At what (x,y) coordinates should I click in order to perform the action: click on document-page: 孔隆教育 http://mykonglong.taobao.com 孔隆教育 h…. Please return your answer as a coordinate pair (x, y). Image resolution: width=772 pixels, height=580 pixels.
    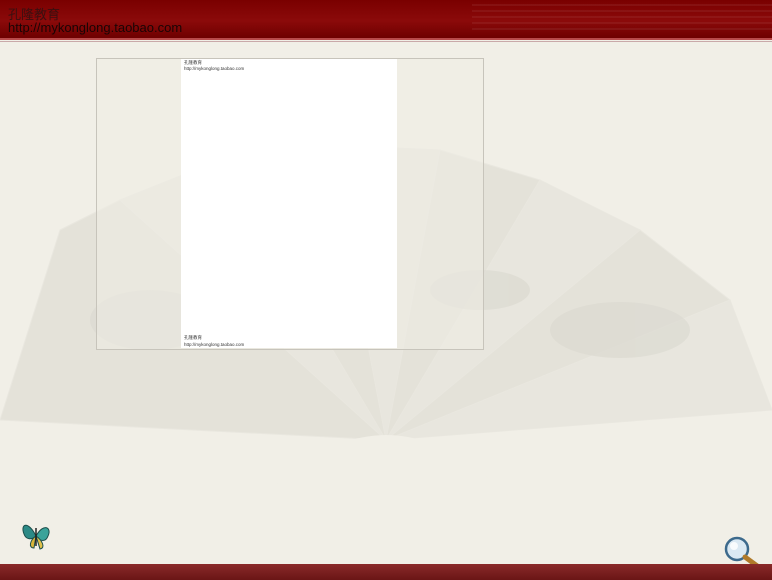
    Looking at the image, I should click on (289, 203).